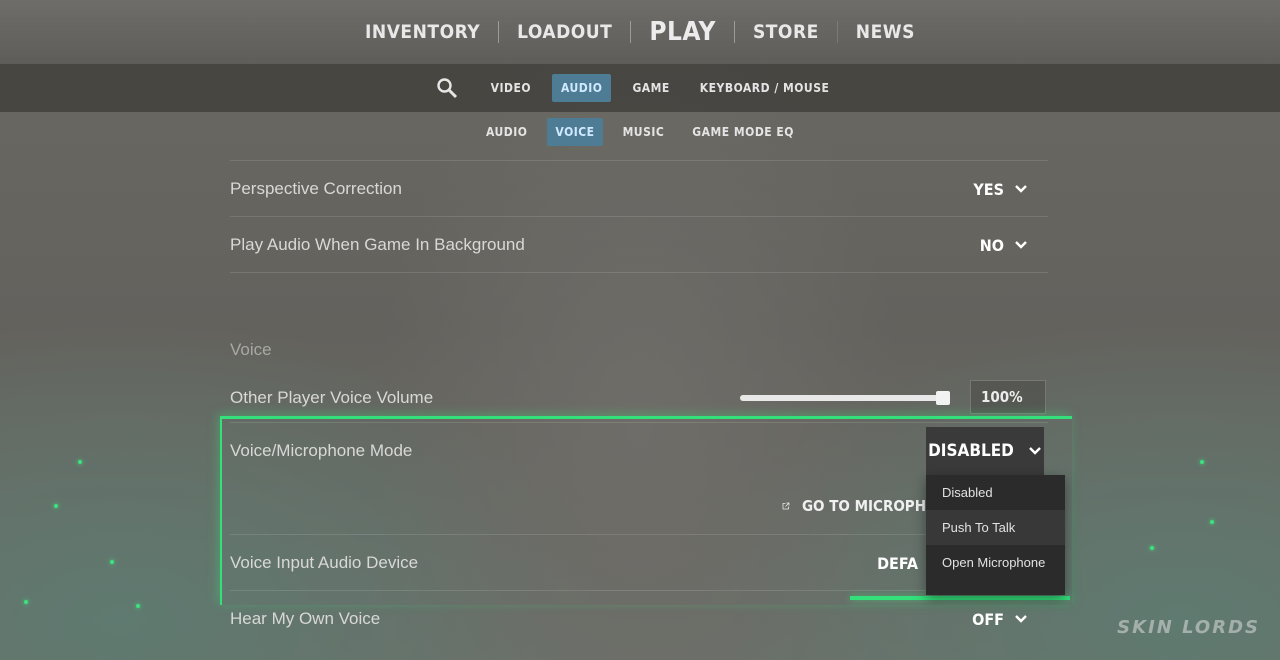 Image resolution: width=1280 pixels, height=660 pixels. I want to click on voice-mode-dropdown-button: DISABLED, so click(985, 451).